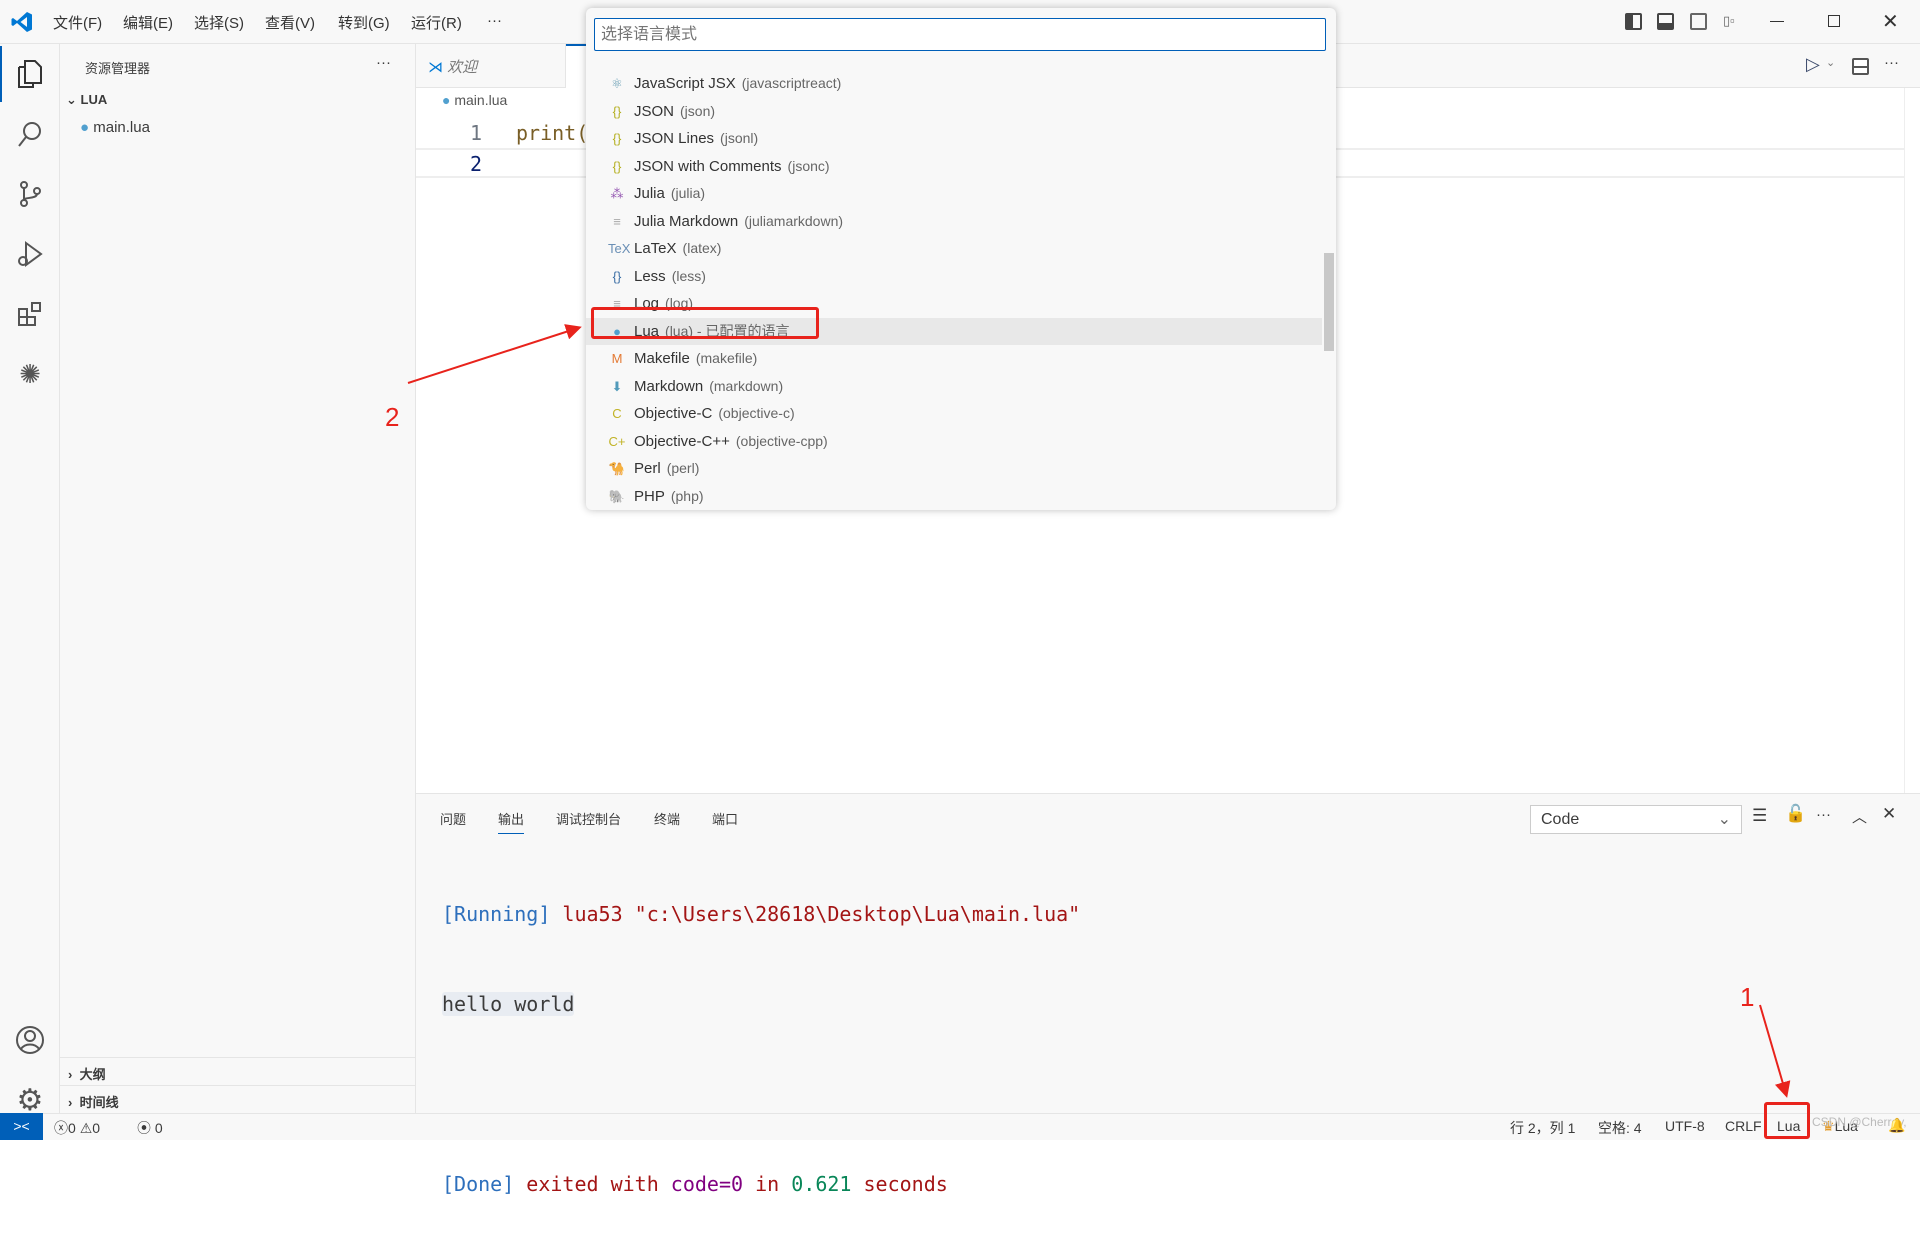  What do you see at coordinates (954, 111) in the screenshot?
I see `language-item: {} JSON (json)` at bounding box center [954, 111].